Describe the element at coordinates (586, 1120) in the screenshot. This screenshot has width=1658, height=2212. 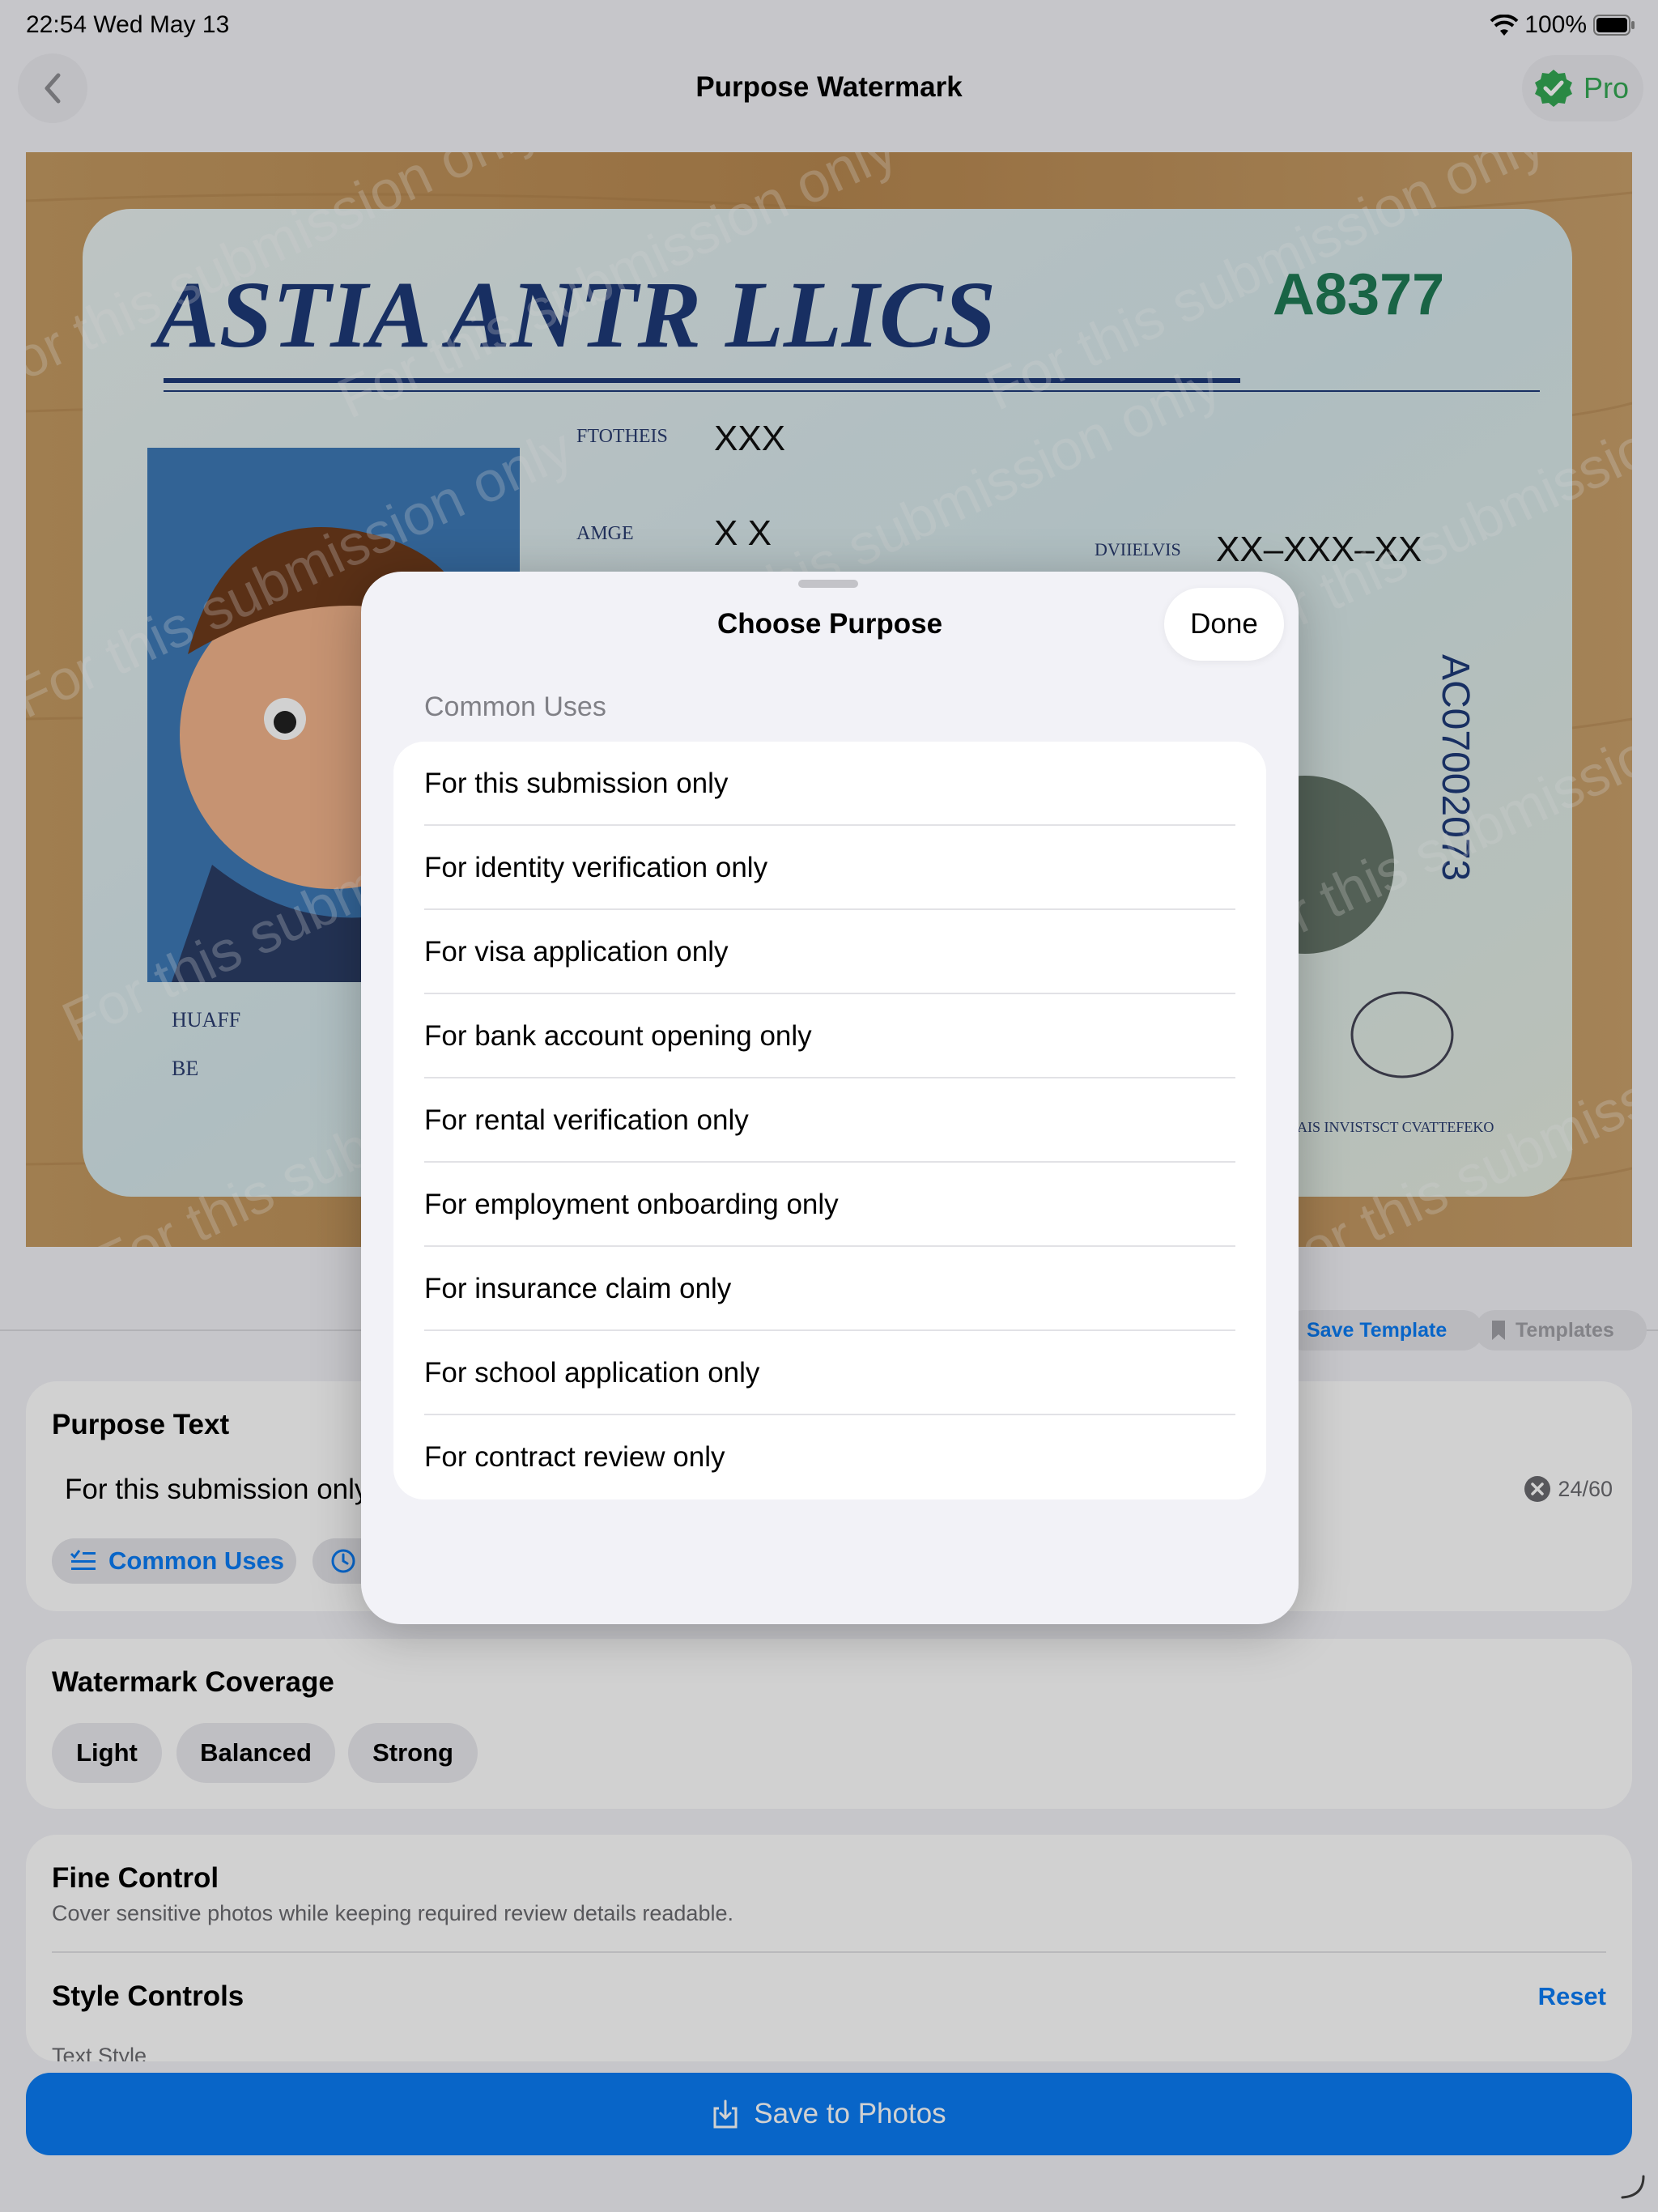
I see `purpose-option-label: For rental verification only` at that location.